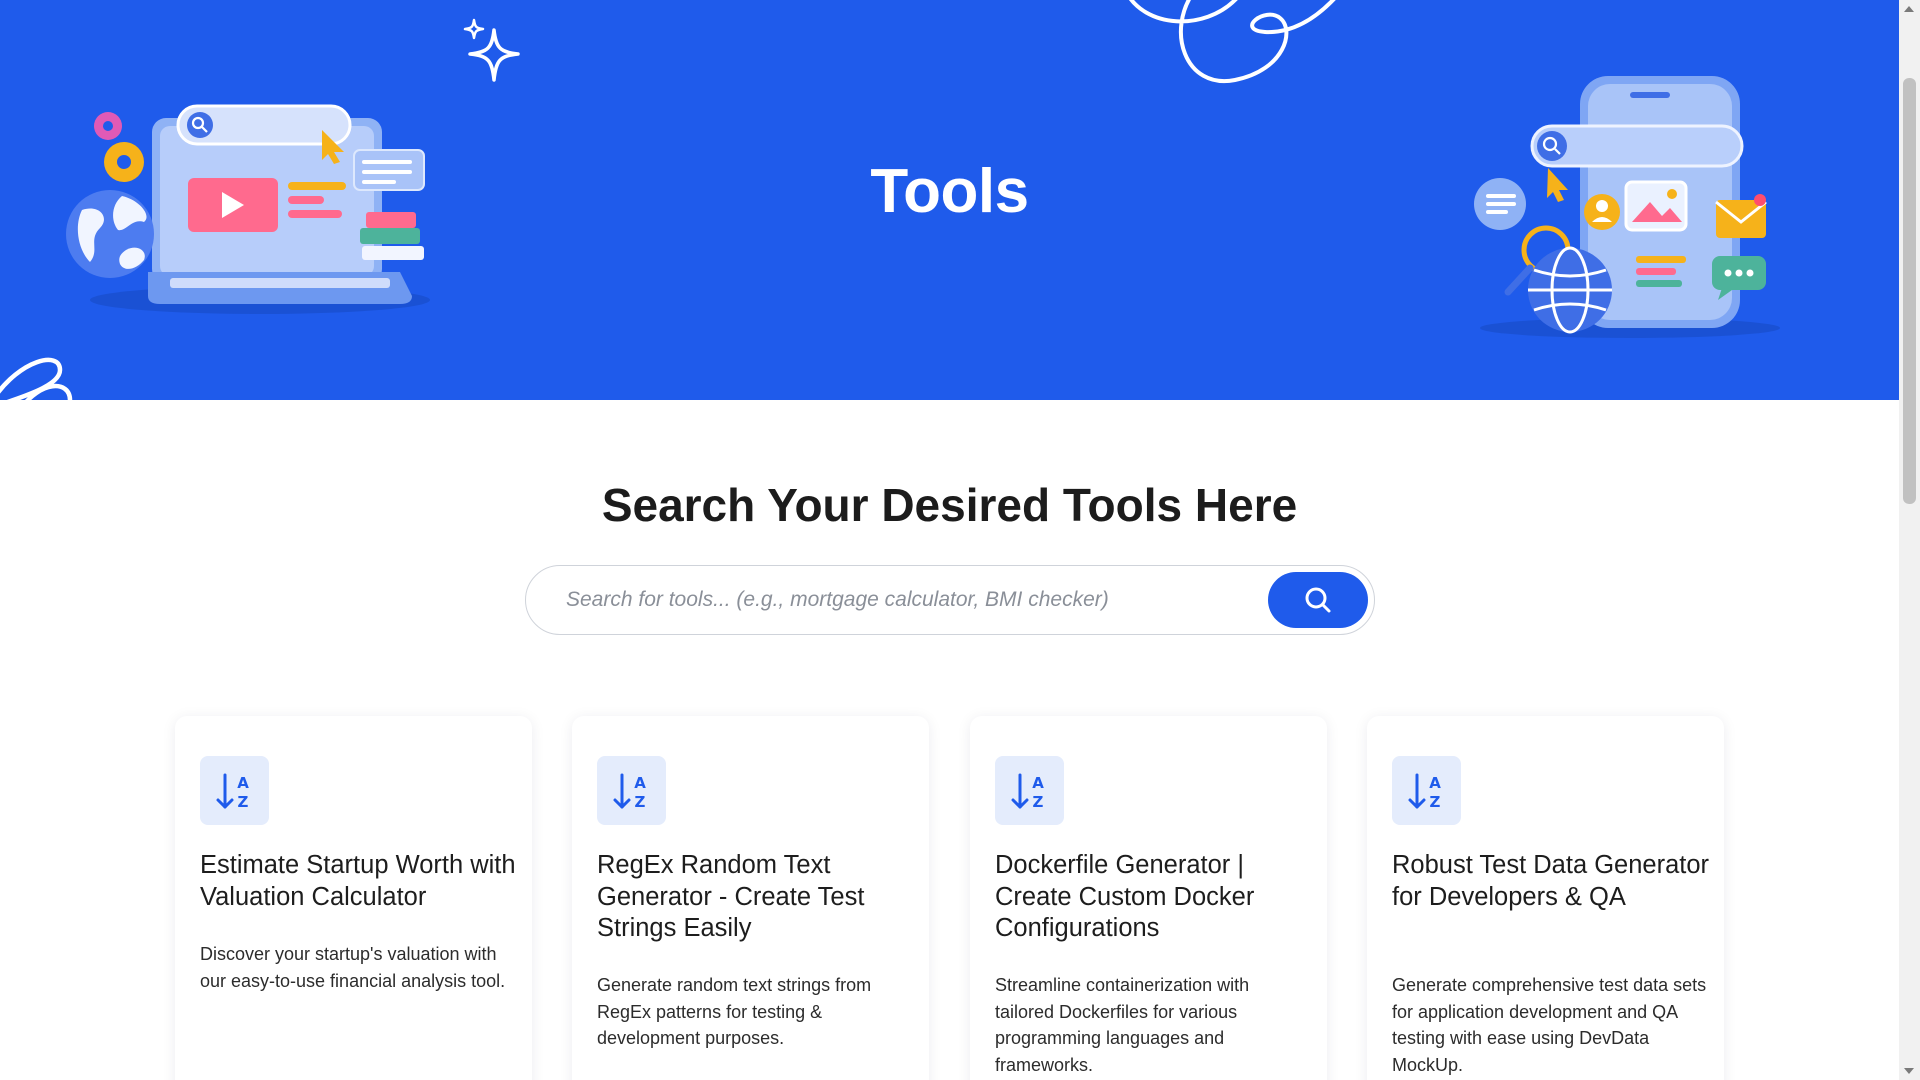 Image resolution: width=1920 pixels, height=1080 pixels. I want to click on search-heading: Search Your Desired Tools Here, so click(949, 505).